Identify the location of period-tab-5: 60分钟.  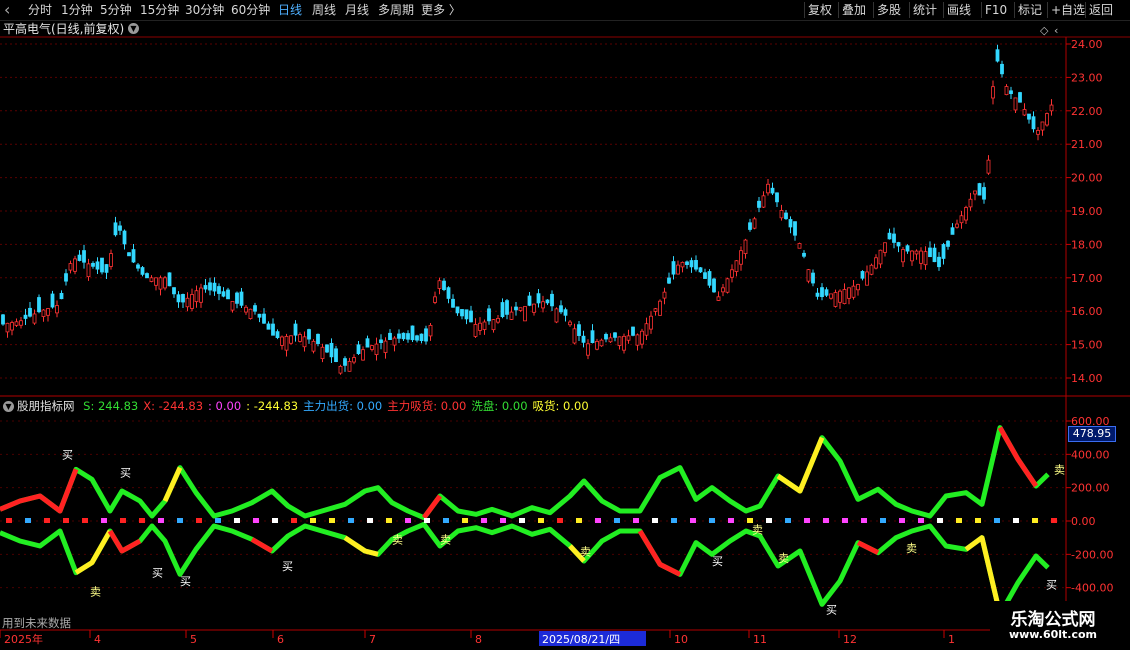
(250, 10).